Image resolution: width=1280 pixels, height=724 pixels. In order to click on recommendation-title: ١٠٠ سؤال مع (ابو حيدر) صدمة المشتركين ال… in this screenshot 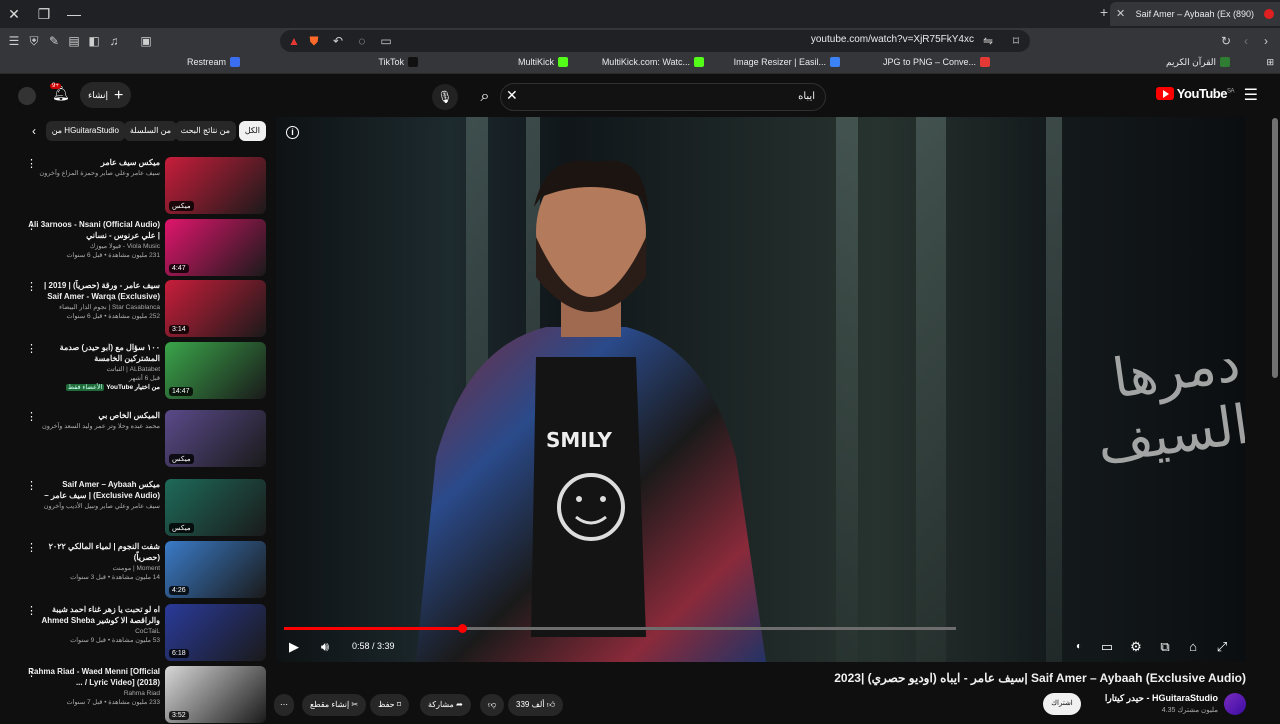, I will do `click(94, 353)`.